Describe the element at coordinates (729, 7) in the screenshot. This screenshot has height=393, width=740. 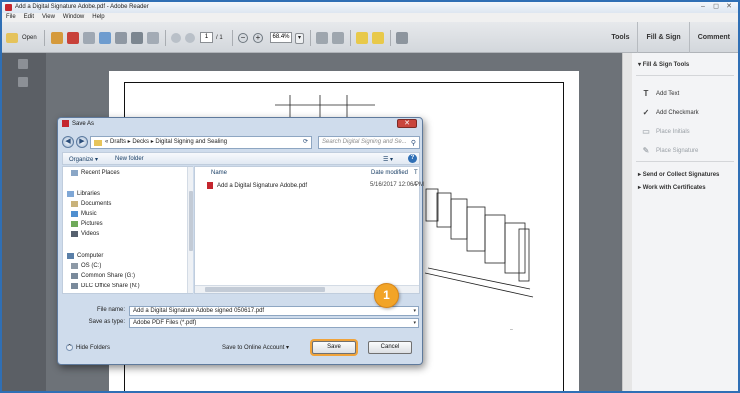
I see `close-window-button: ✕` at that location.